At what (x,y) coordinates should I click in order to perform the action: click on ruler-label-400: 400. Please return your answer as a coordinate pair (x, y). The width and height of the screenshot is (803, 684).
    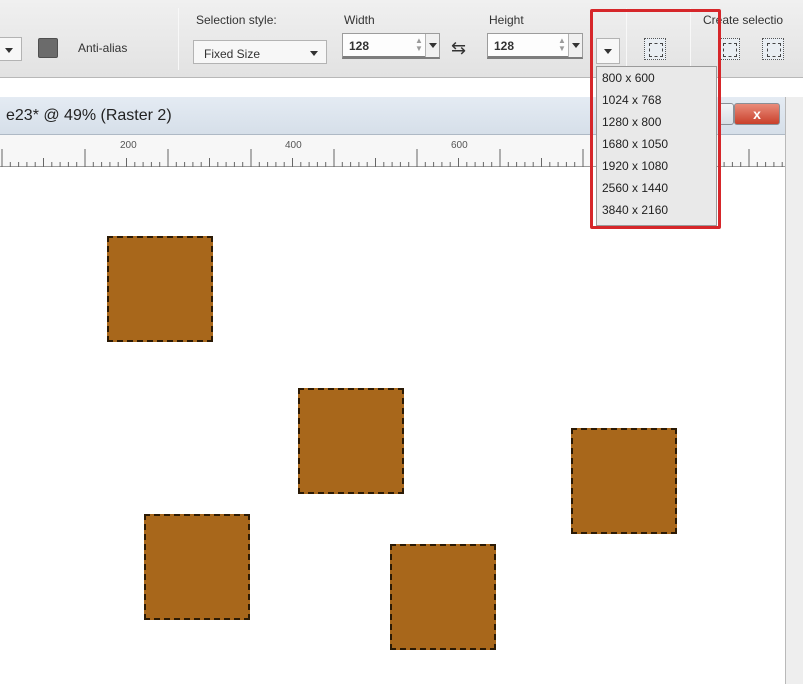
    Looking at the image, I should click on (293, 145).